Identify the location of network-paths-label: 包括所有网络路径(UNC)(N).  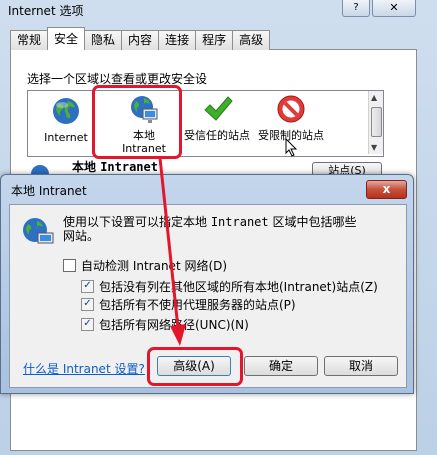
(174, 325).